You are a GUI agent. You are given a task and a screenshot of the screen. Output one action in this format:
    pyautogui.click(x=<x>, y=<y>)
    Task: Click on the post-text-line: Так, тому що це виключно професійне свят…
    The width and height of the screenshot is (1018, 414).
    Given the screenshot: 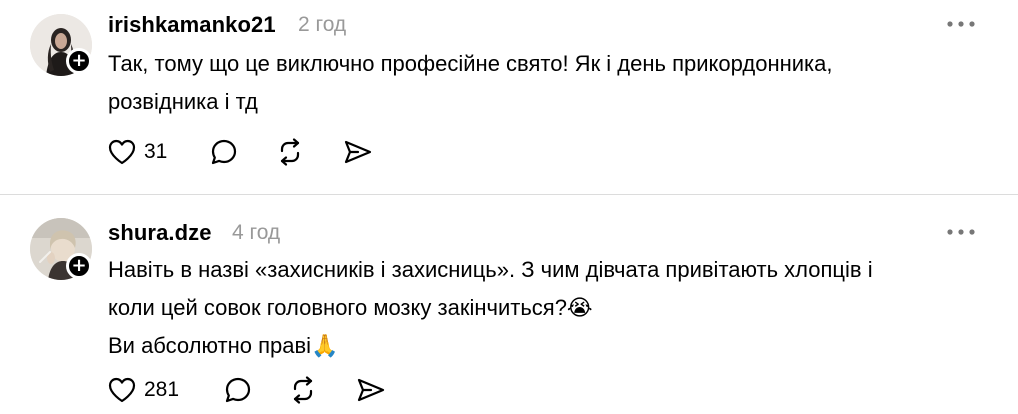 What is the action you would take?
    pyautogui.click(x=470, y=63)
    